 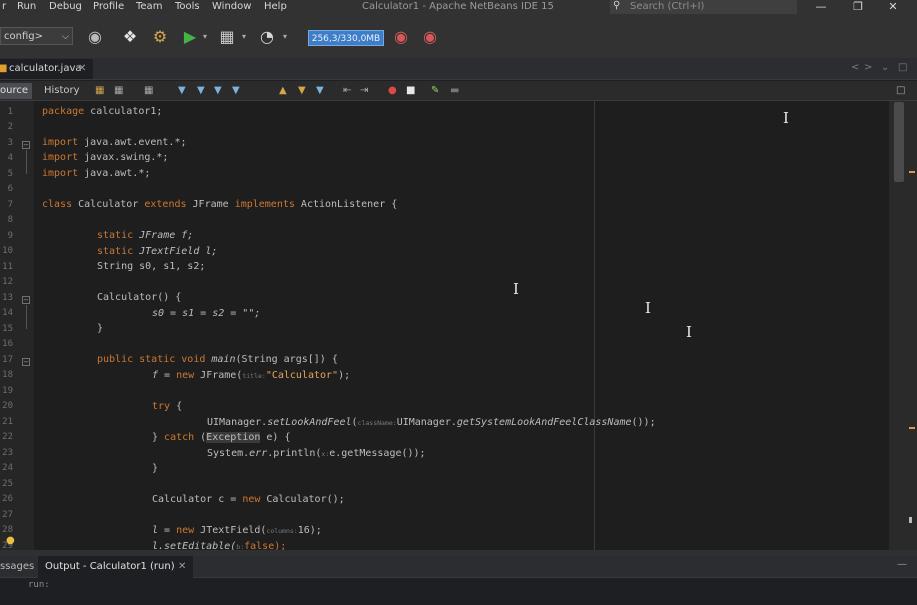 I want to click on find-next-icon: ▼, so click(x=218, y=91).